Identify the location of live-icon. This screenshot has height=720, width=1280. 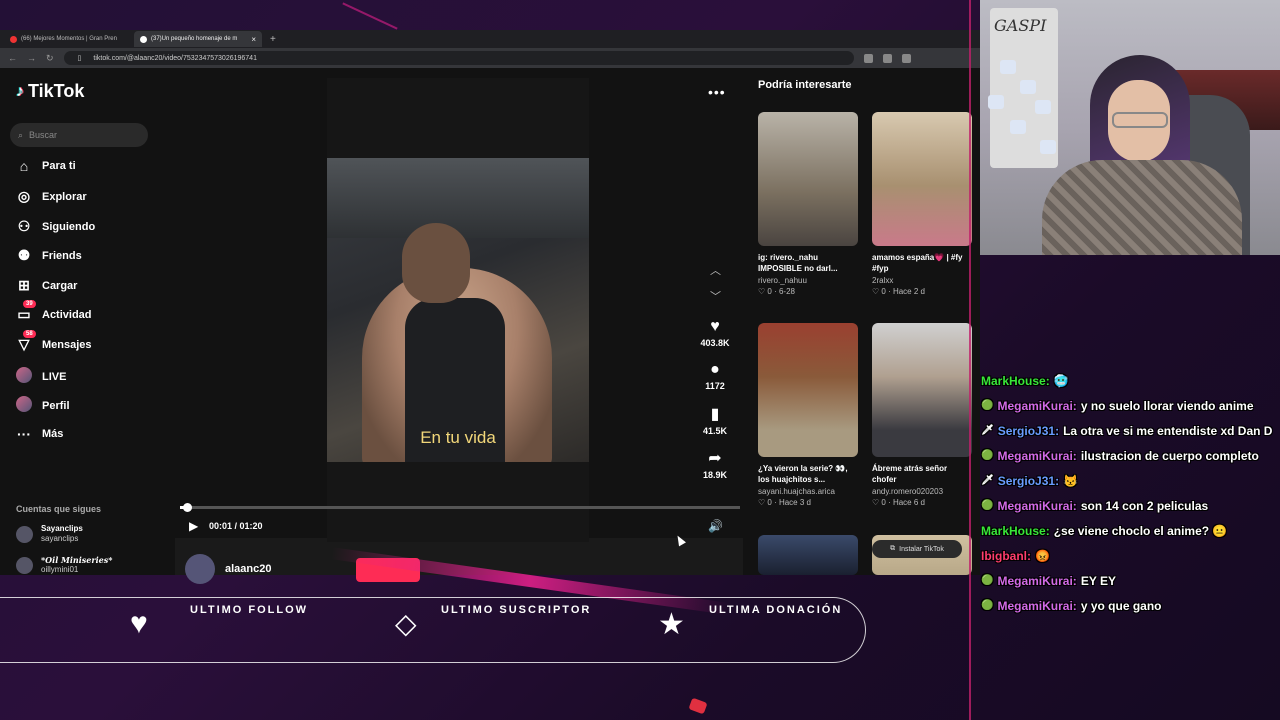
(24, 376).